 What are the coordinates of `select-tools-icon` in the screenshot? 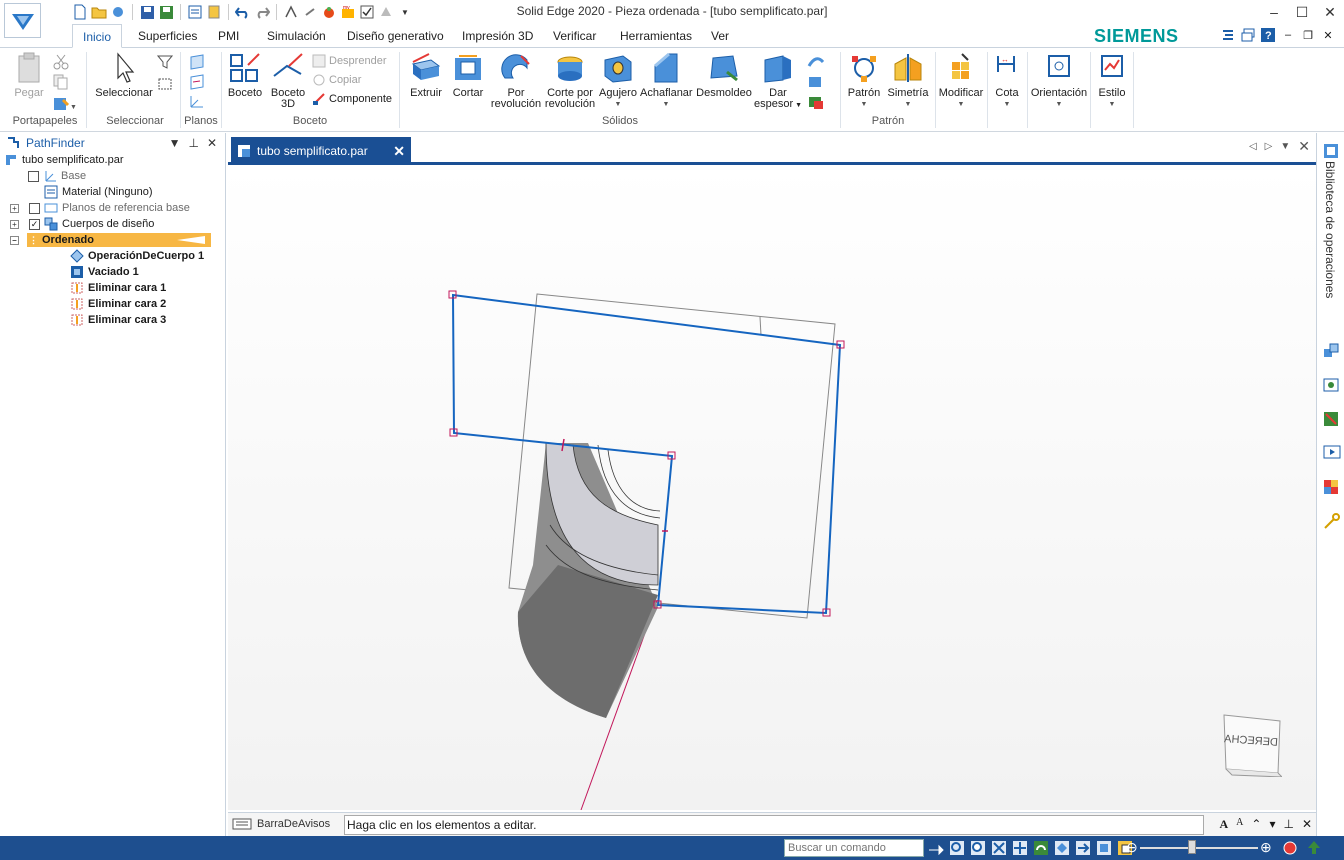 It's located at (165, 85).